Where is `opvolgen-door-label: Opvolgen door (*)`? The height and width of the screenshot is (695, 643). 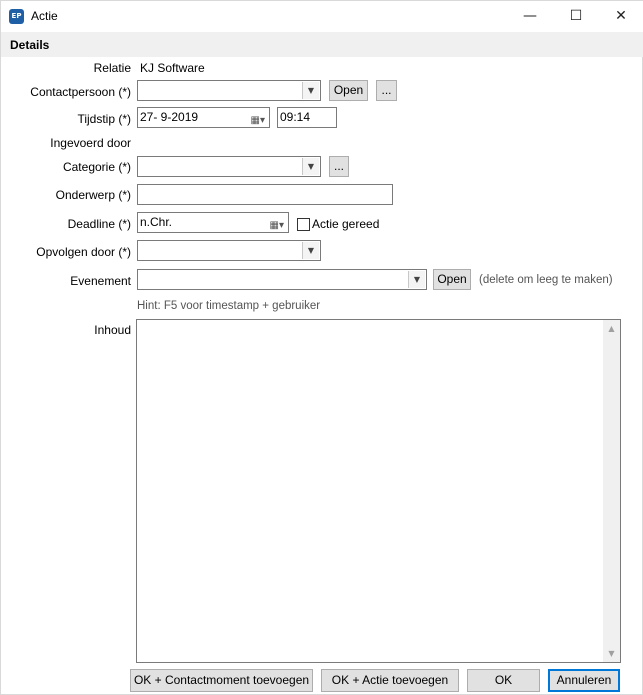
opvolgen-door-label: Opvolgen door (*) is located at coordinates (83, 252).